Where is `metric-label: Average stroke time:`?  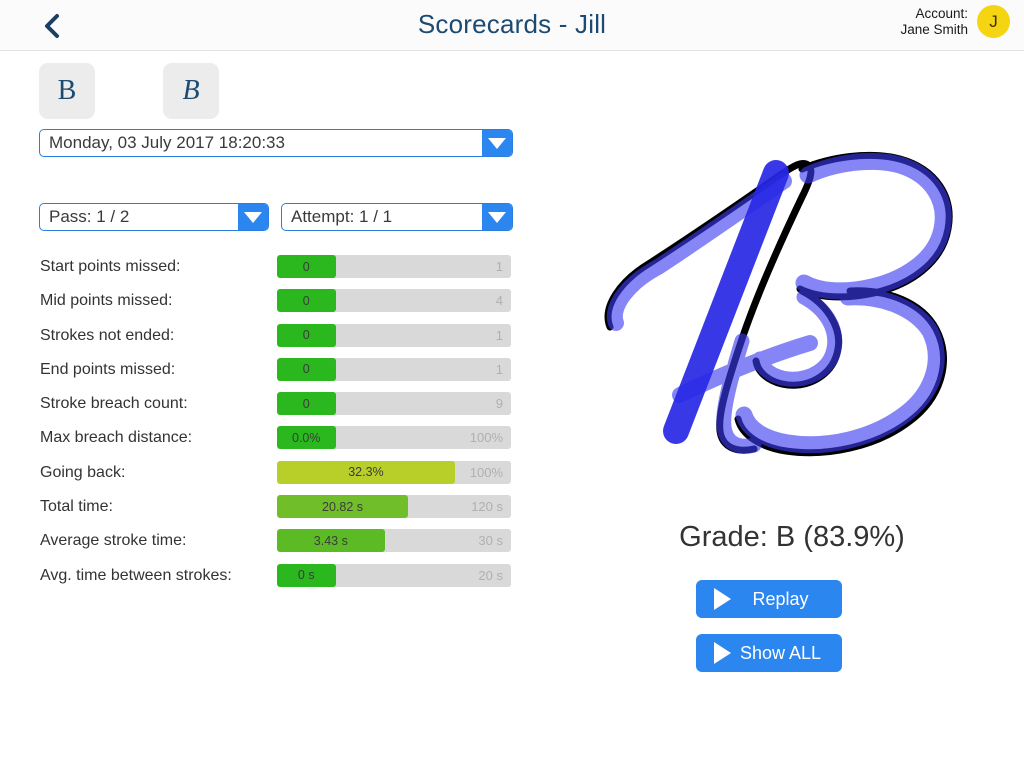 metric-label: Average stroke time: is located at coordinates (113, 541).